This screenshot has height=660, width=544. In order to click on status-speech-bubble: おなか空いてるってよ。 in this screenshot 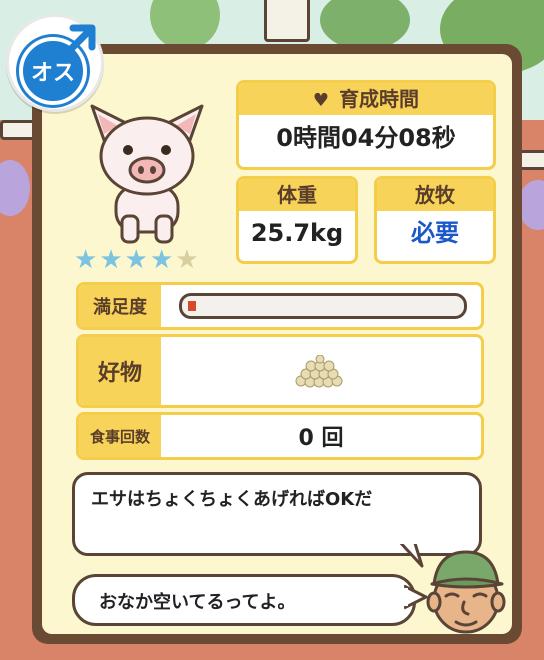, I will do `click(244, 600)`.